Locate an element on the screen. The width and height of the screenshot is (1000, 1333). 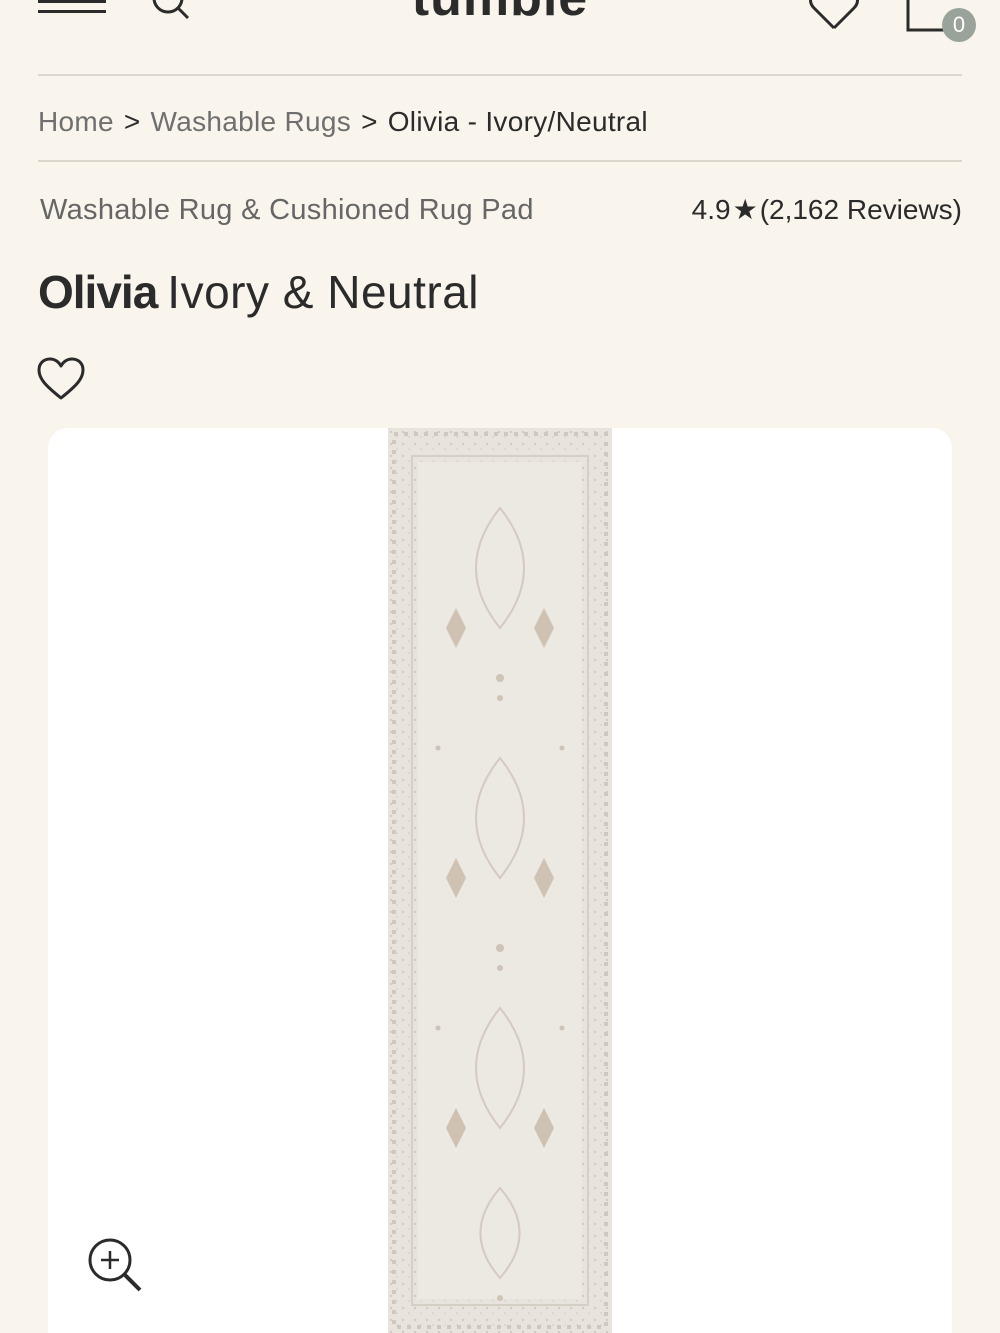
product-variant: Ivory & Neutral is located at coordinates (323, 292).